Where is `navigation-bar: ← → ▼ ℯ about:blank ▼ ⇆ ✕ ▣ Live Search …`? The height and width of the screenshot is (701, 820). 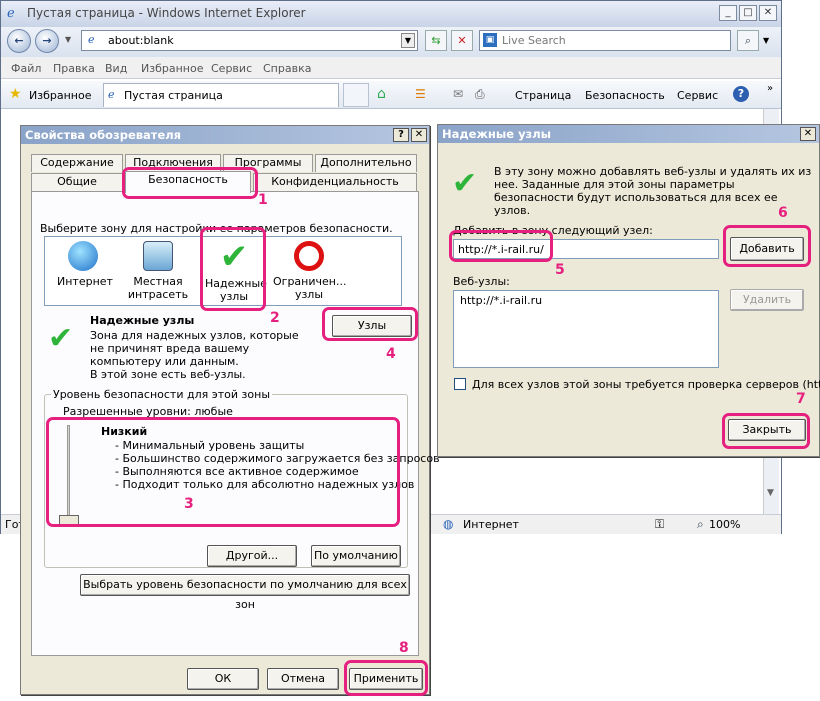 navigation-bar: ← → ▼ ℯ about:blank ▼ ⇆ ✕ ▣ Live Search … is located at coordinates (391, 42).